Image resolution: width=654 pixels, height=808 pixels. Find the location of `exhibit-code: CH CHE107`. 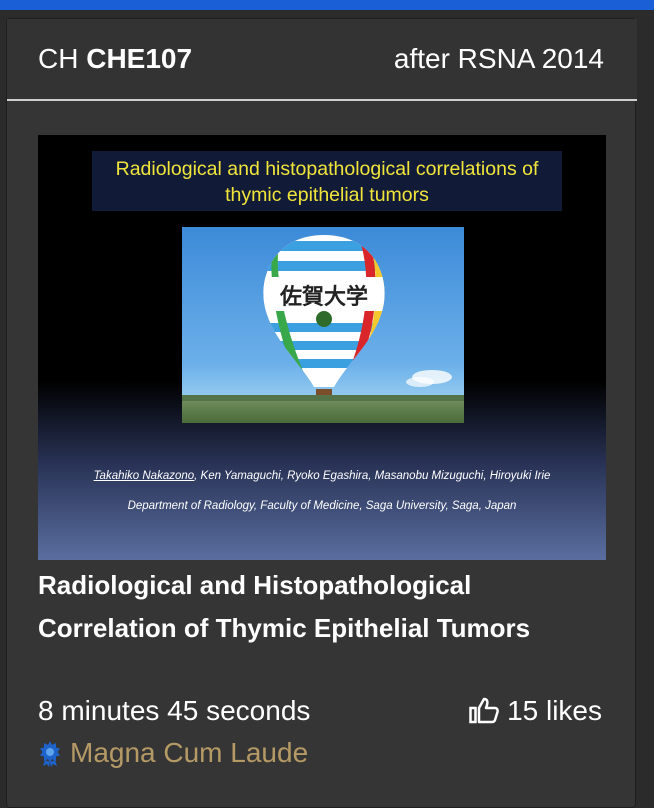

exhibit-code: CH CHE107 is located at coordinates (115, 58).